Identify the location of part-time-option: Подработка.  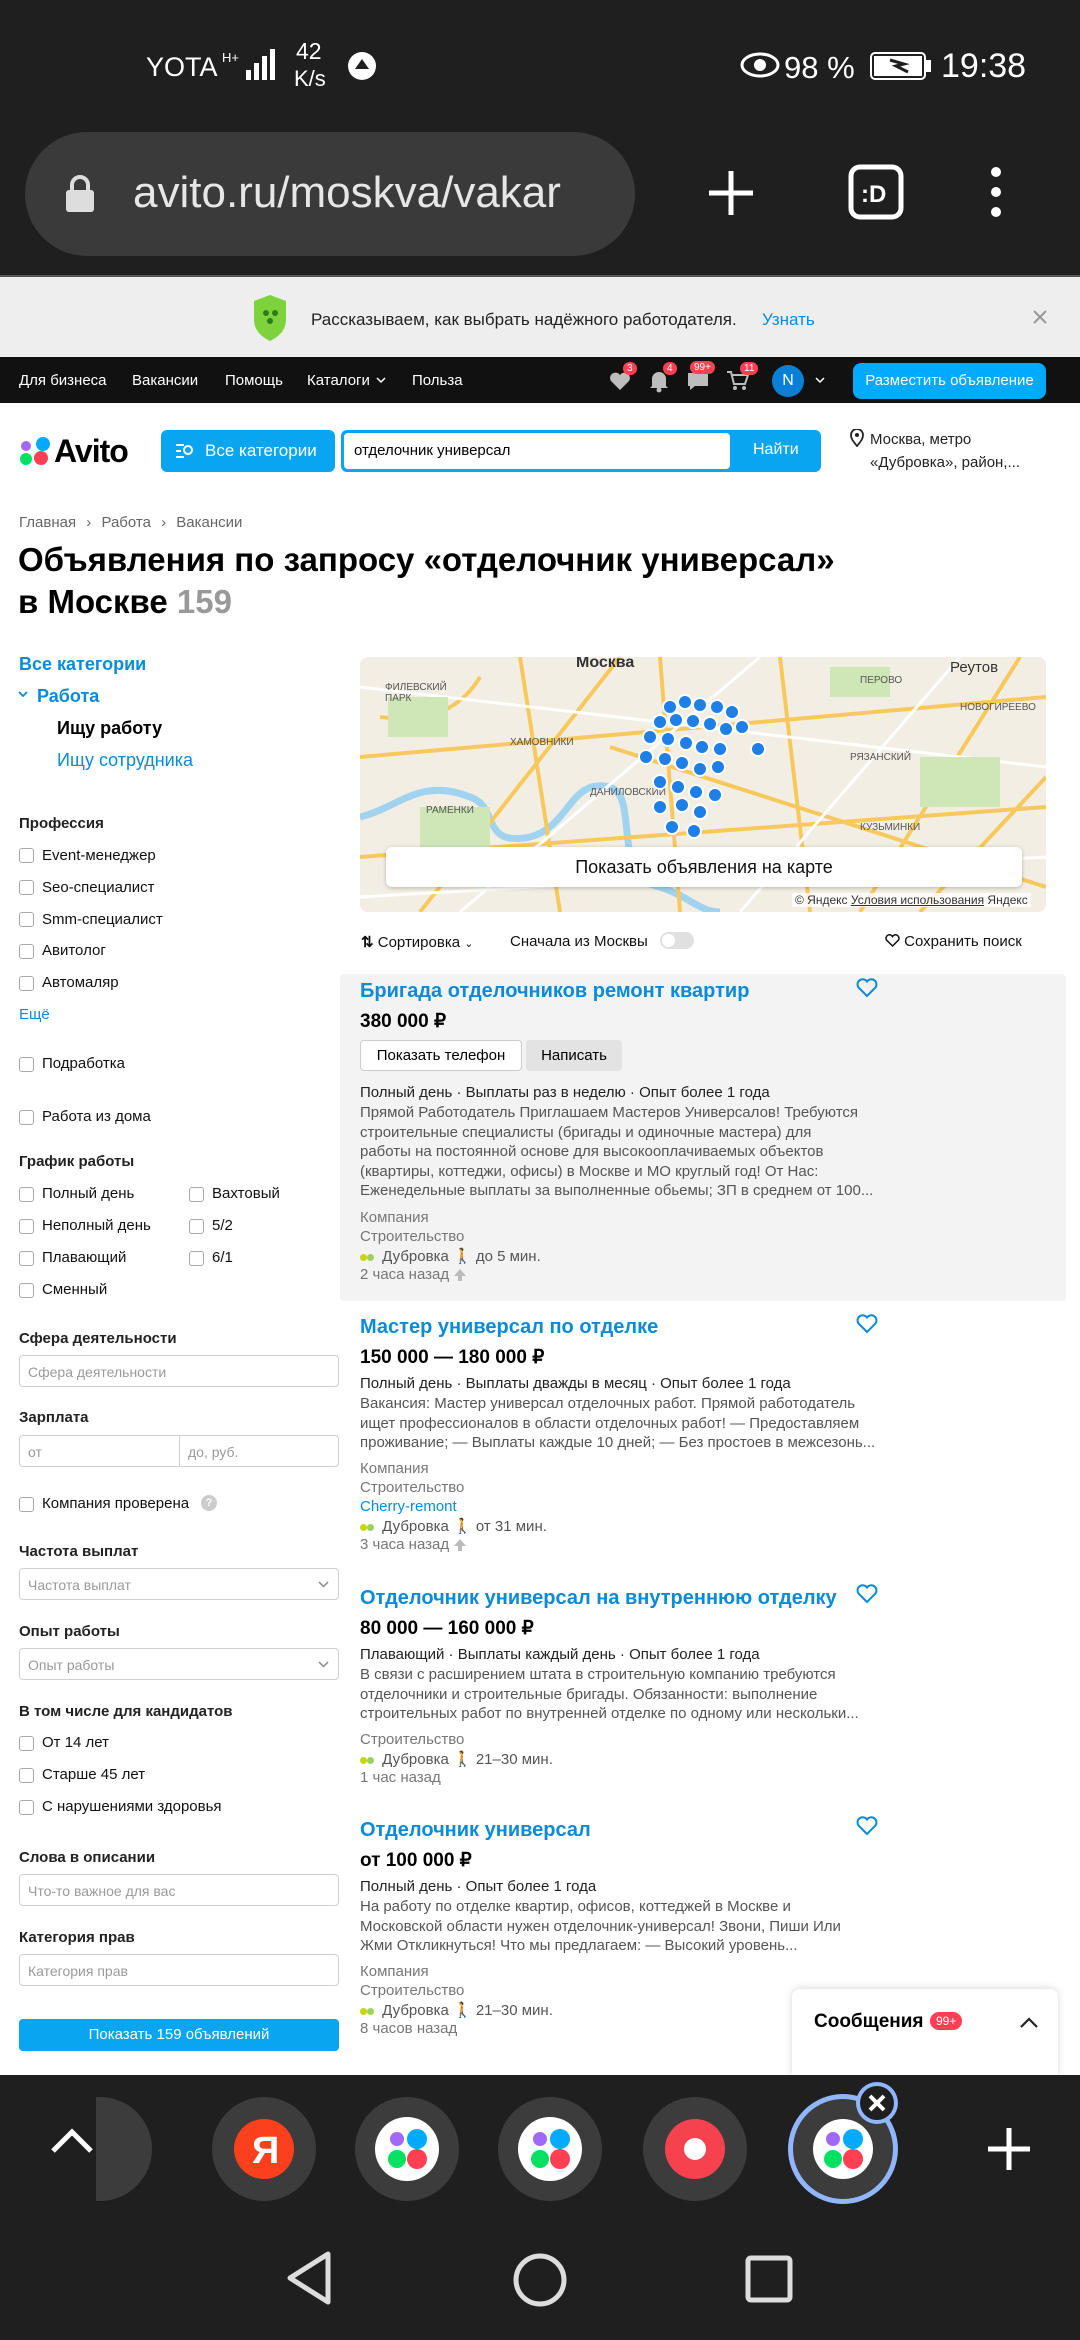
(83, 1063).